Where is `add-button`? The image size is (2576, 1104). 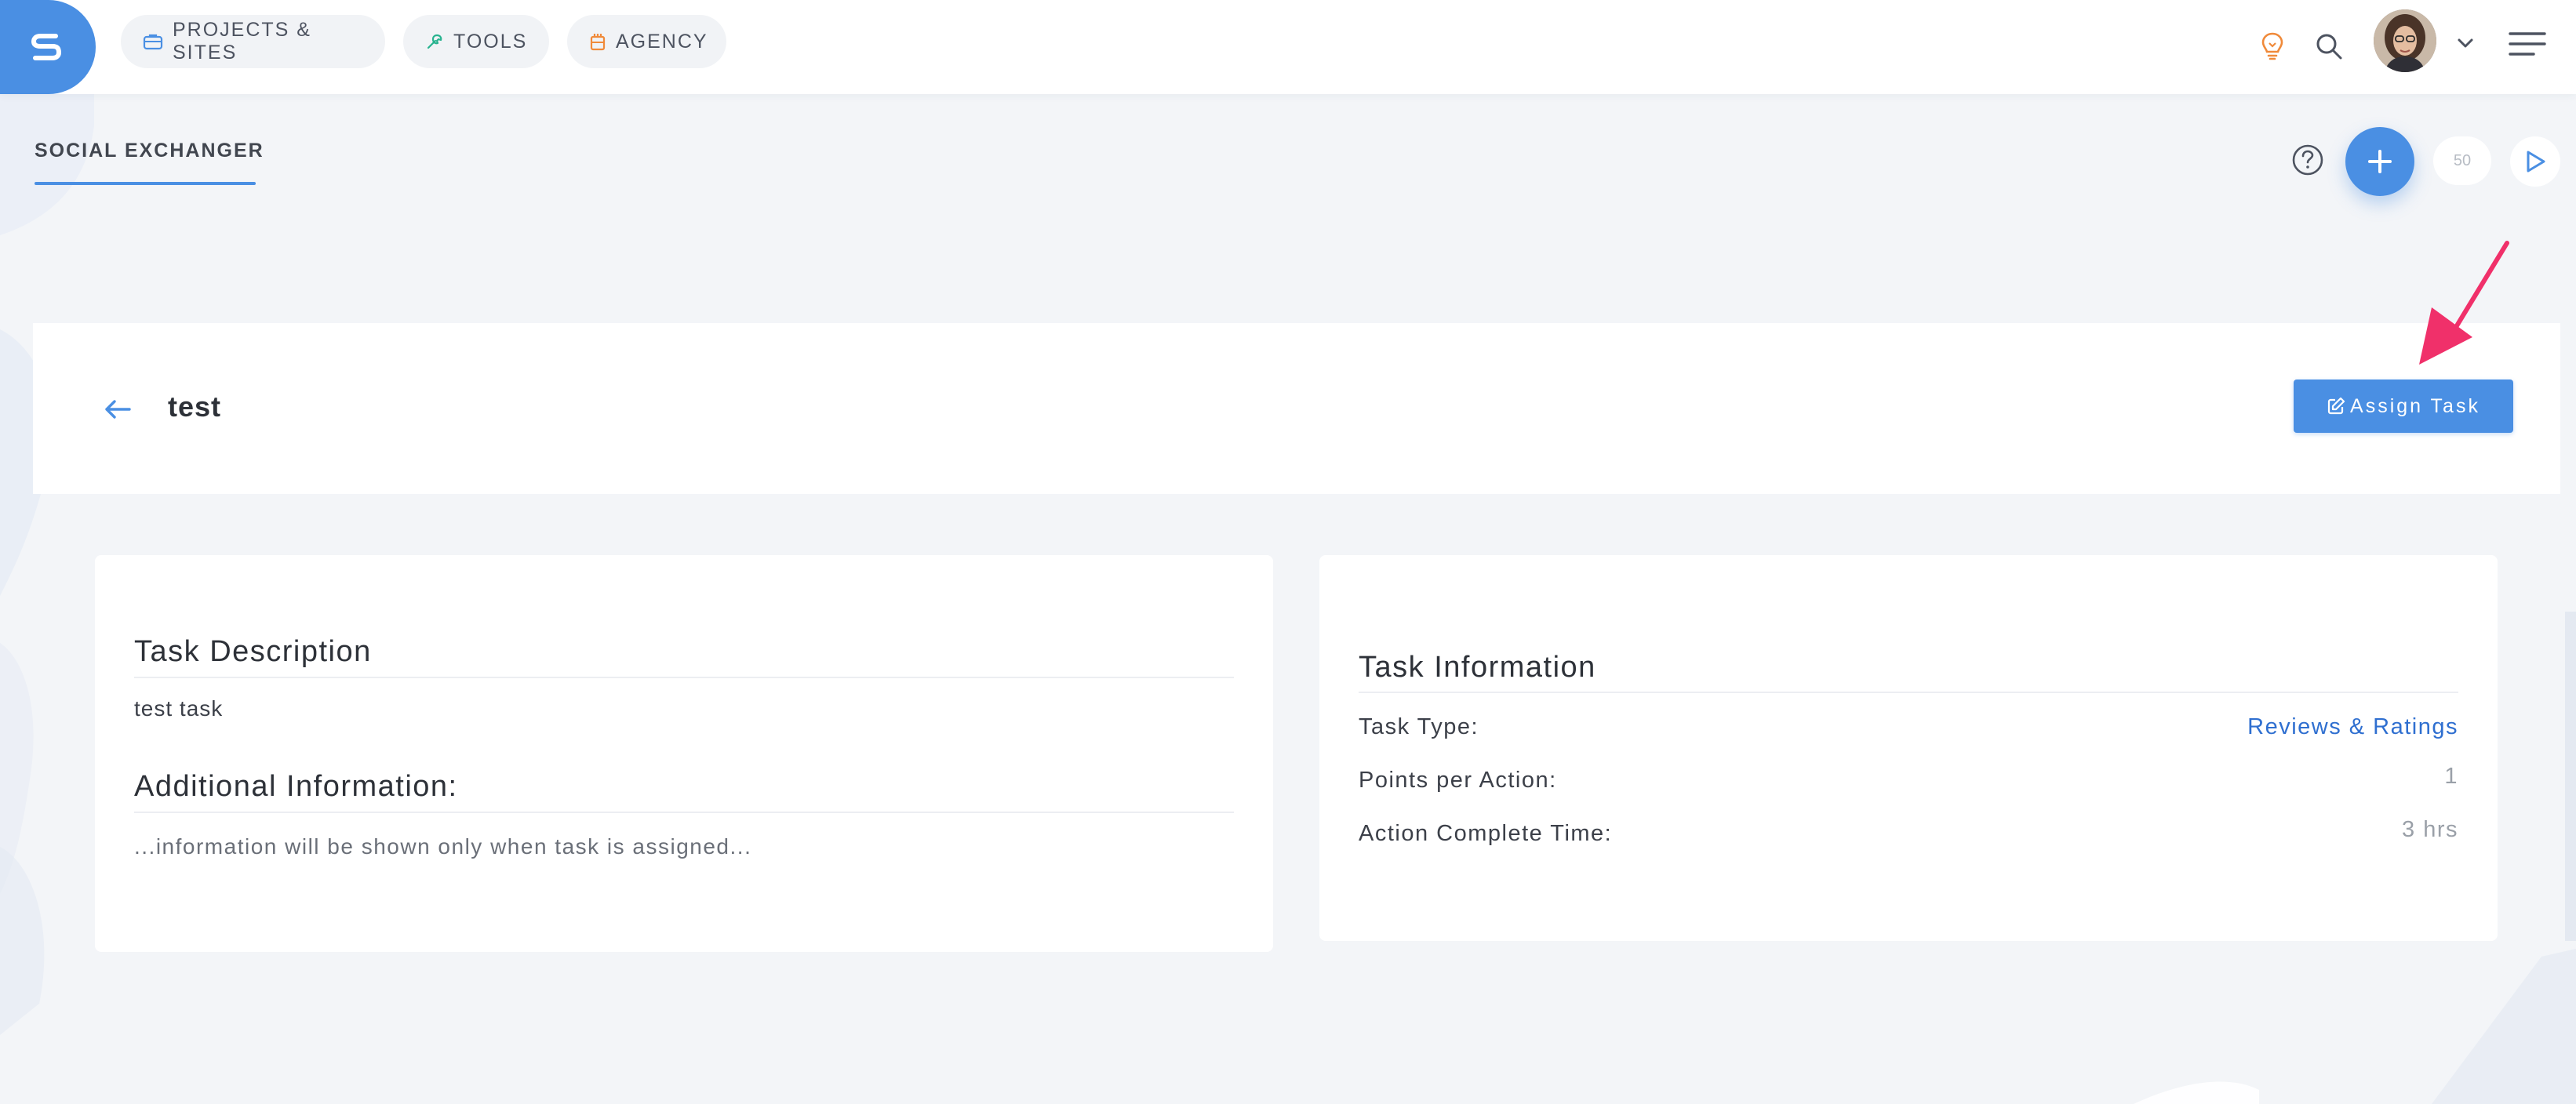
add-button is located at coordinates (2379, 161).